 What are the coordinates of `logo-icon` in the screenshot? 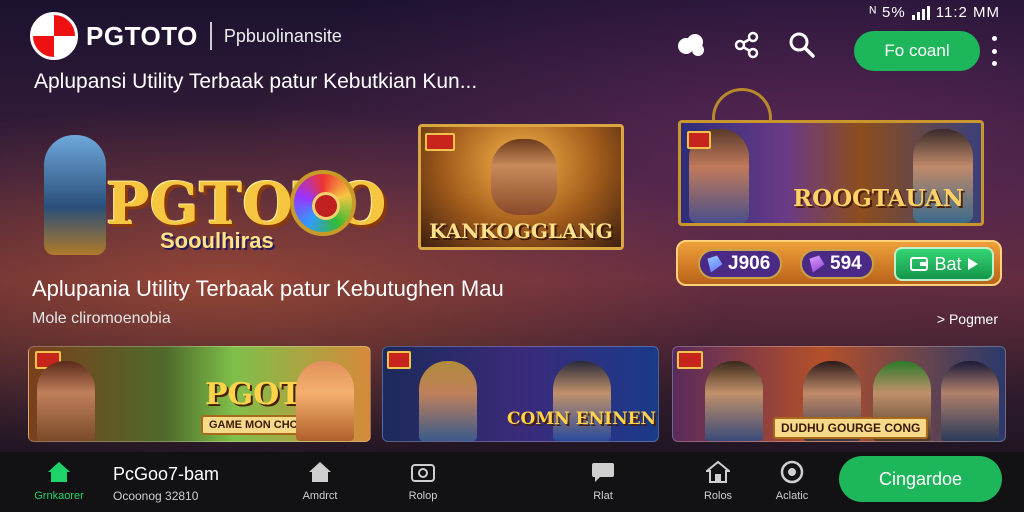 It's located at (54, 36).